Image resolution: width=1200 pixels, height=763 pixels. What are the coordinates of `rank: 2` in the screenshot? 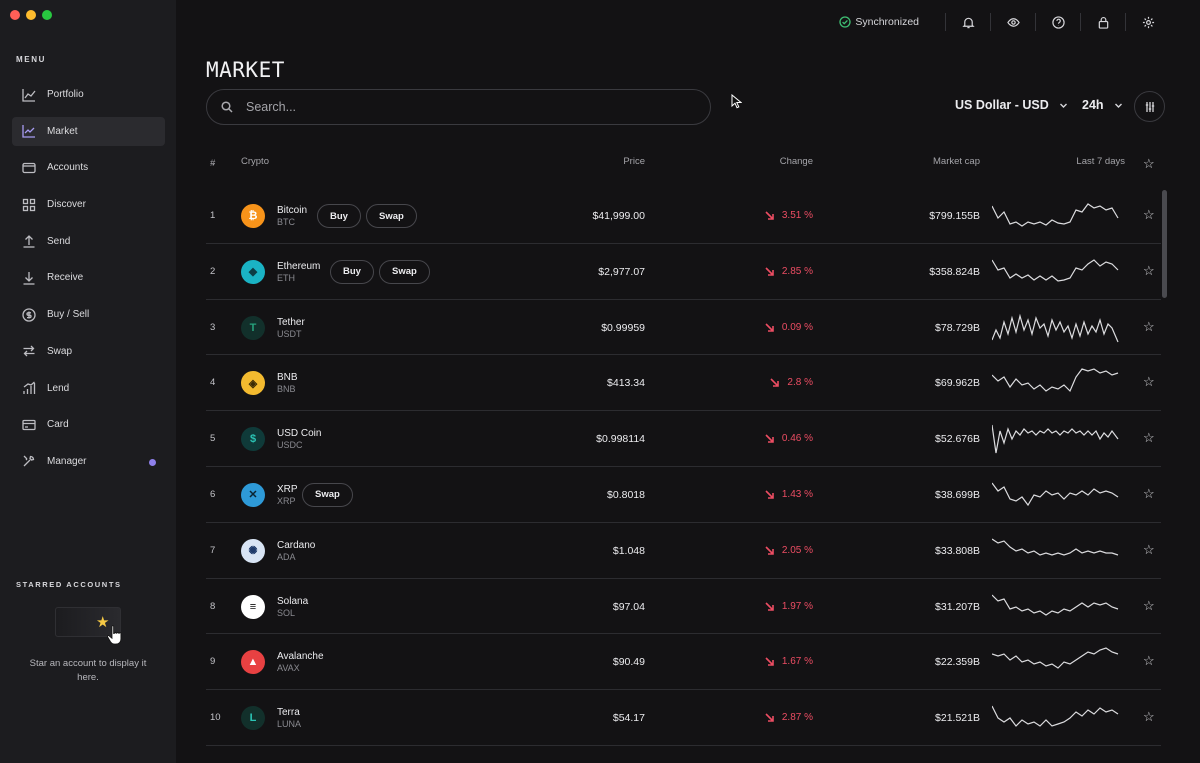 It's located at (213, 271).